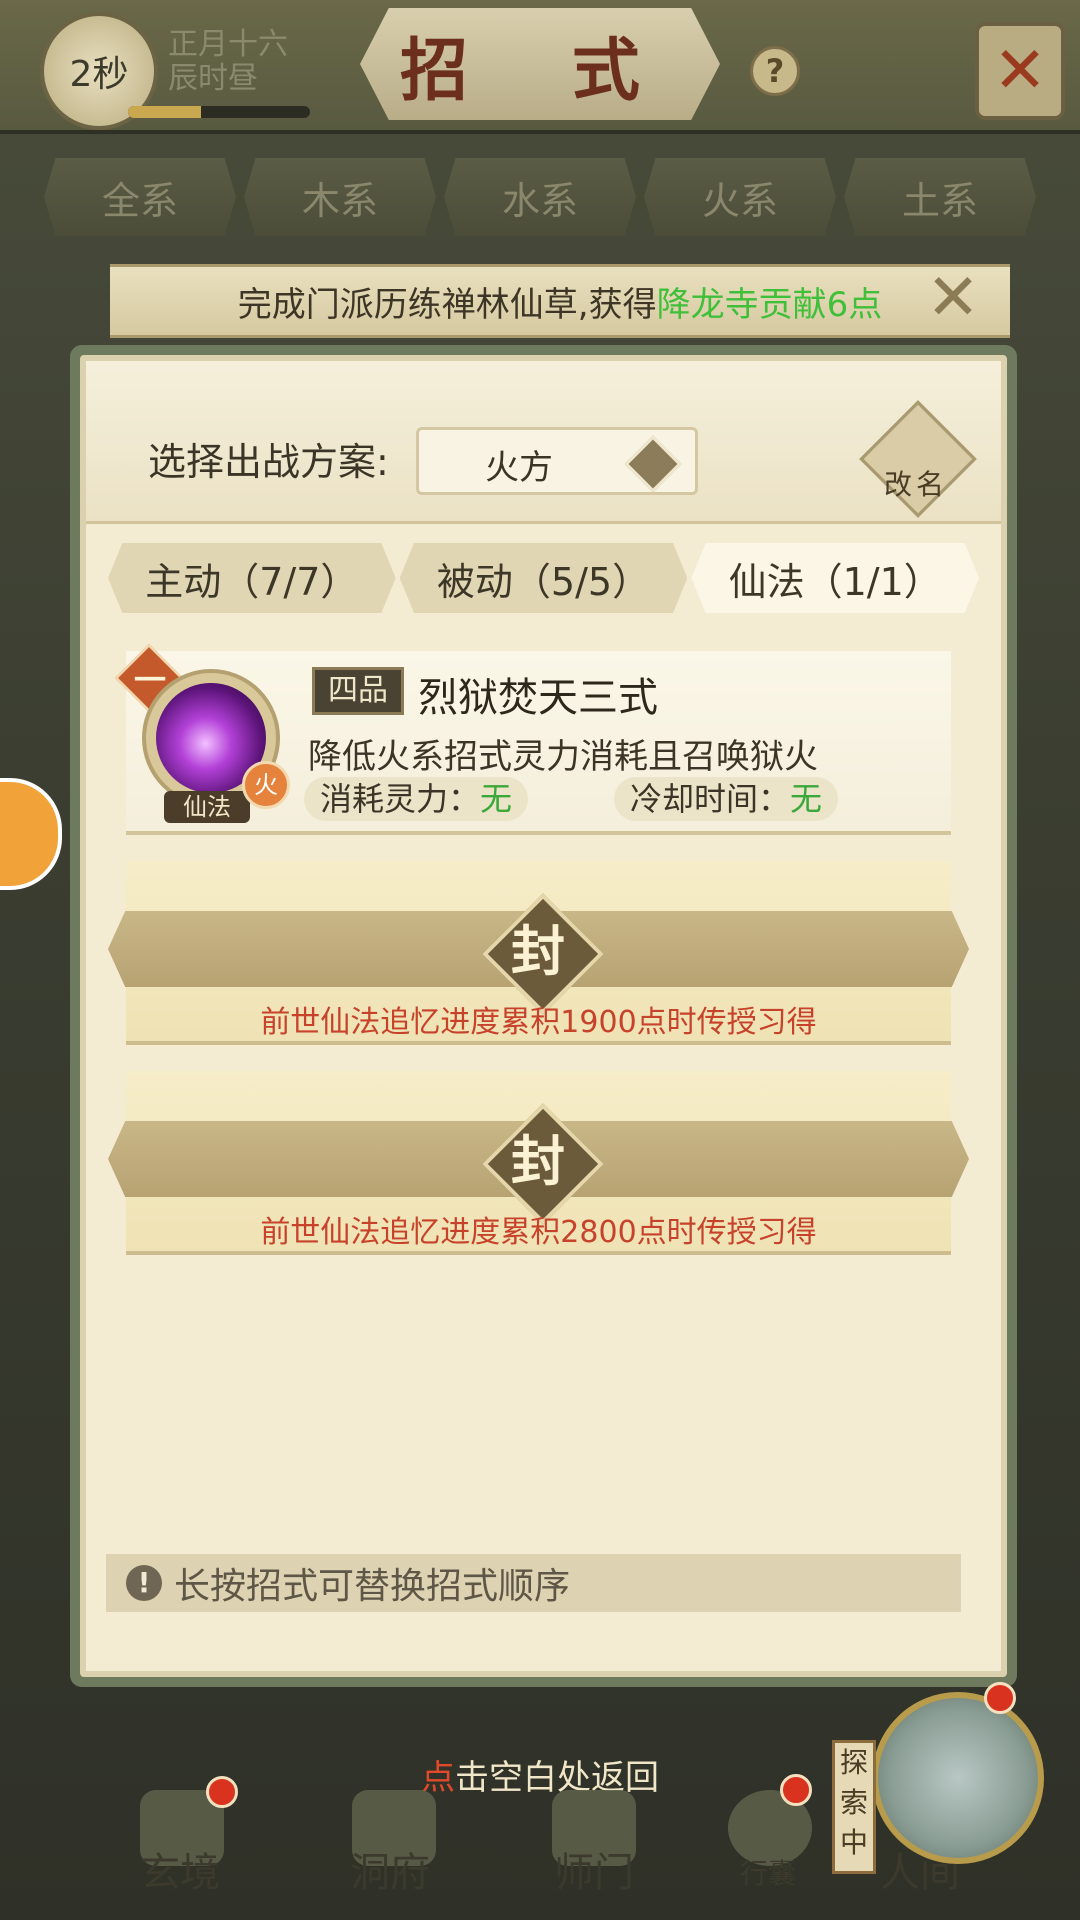 The image size is (1080, 1920). What do you see at coordinates (835, 578) in the screenshot?
I see `tab-immortal-arts: 仙法（1/1）` at bounding box center [835, 578].